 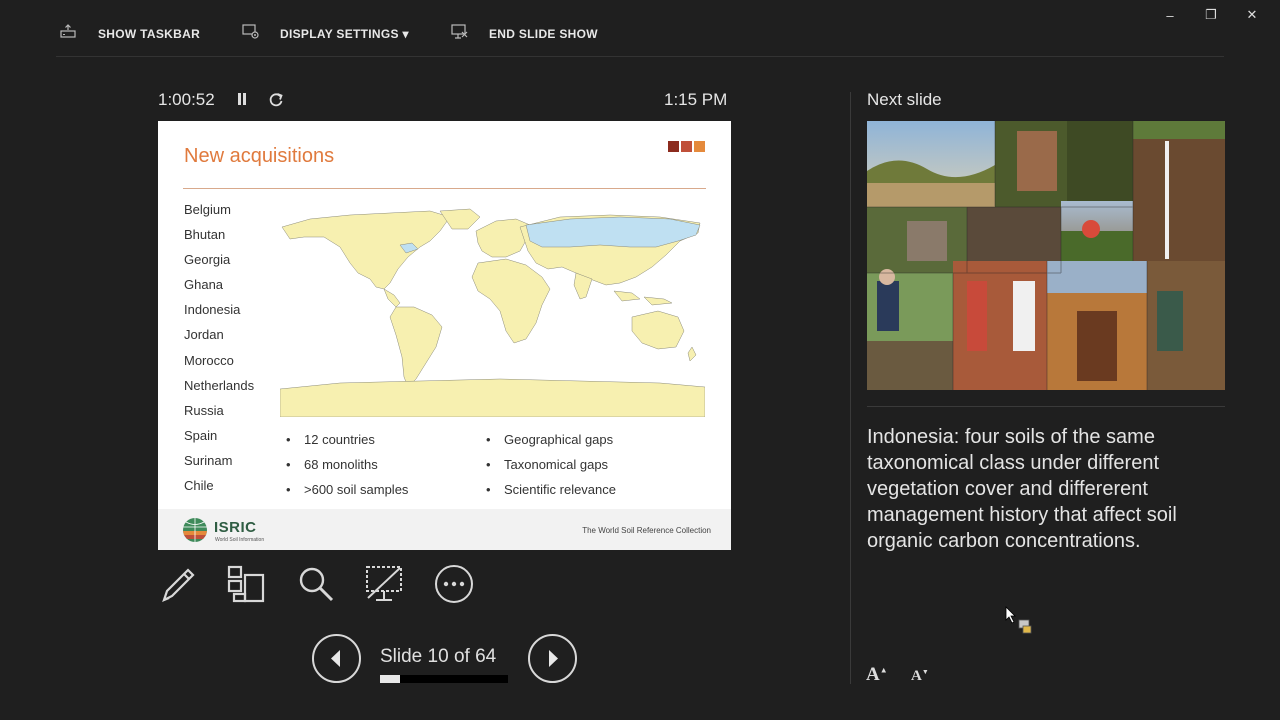 I want to click on list-item: Bhutan, so click(x=205, y=235).